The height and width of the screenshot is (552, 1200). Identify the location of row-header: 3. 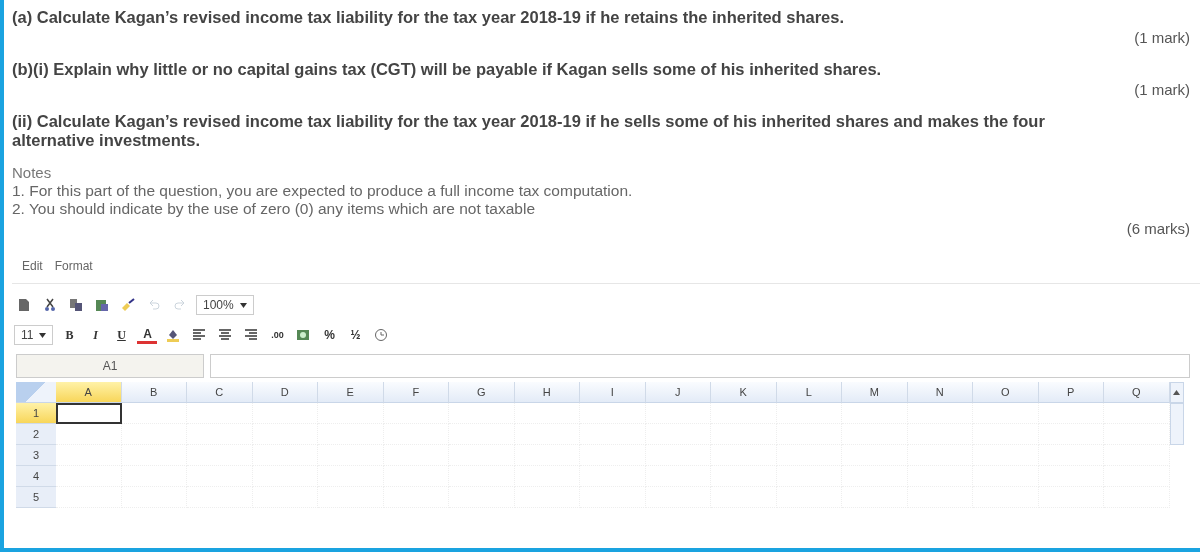
(36, 455).